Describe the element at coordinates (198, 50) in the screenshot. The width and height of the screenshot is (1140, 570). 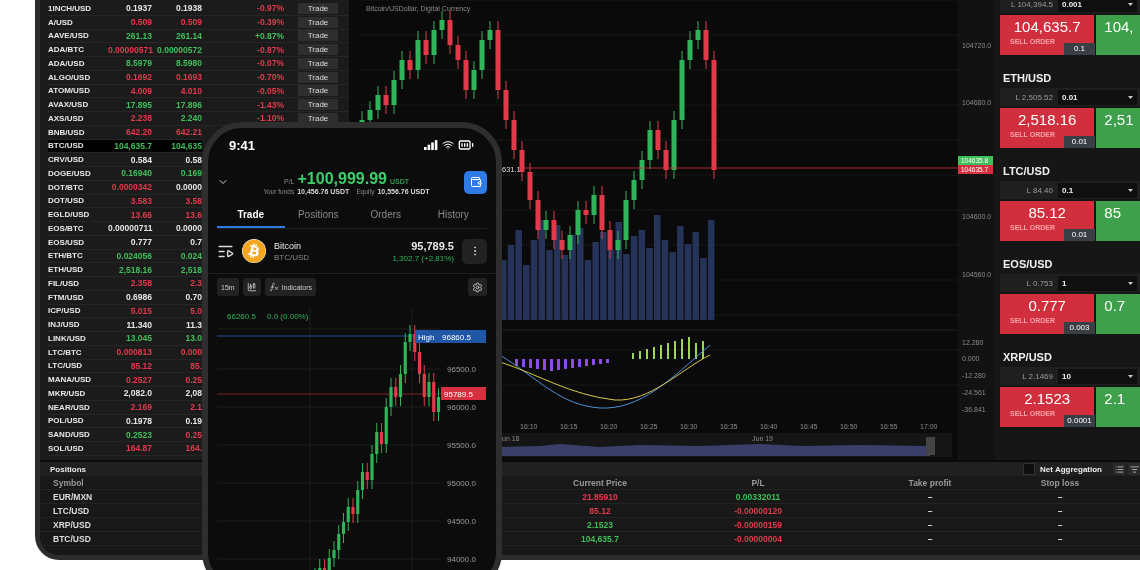
I see `market-row: ADA/BTC 0.00000571 0.00000572 -0.87% Trade` at that location.